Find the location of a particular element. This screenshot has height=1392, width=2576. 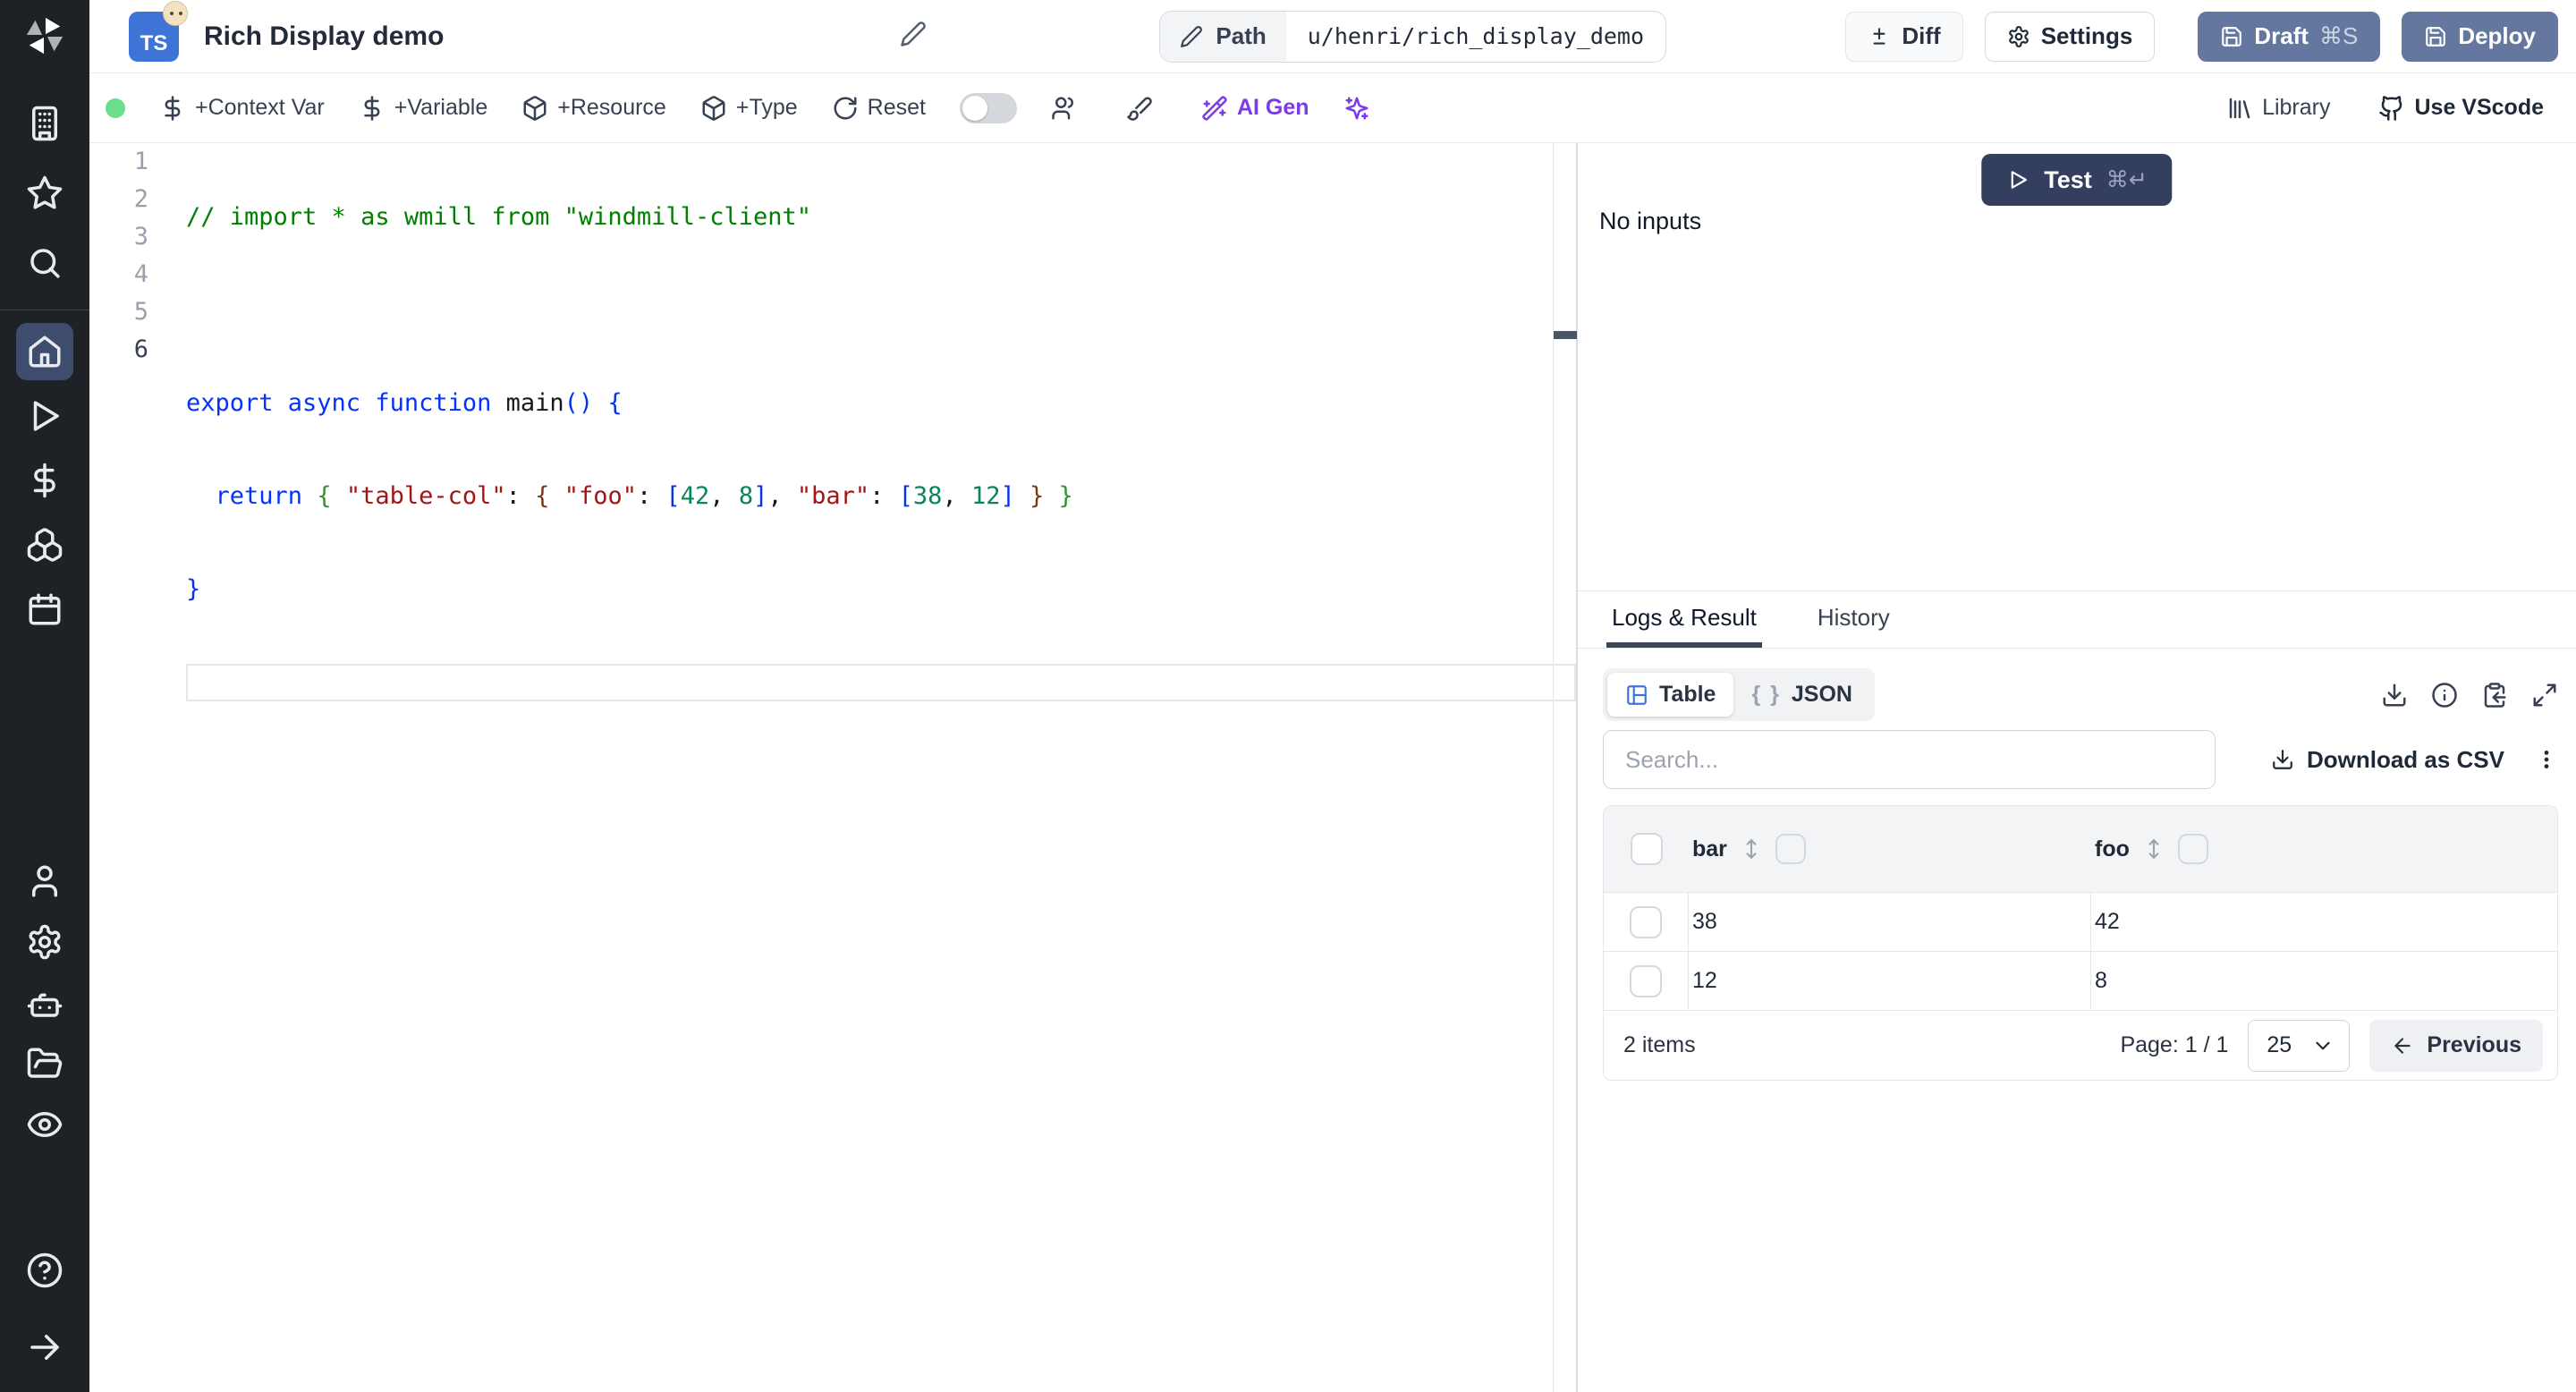

settings-button: Settings is located at coordinates (2070, 36).